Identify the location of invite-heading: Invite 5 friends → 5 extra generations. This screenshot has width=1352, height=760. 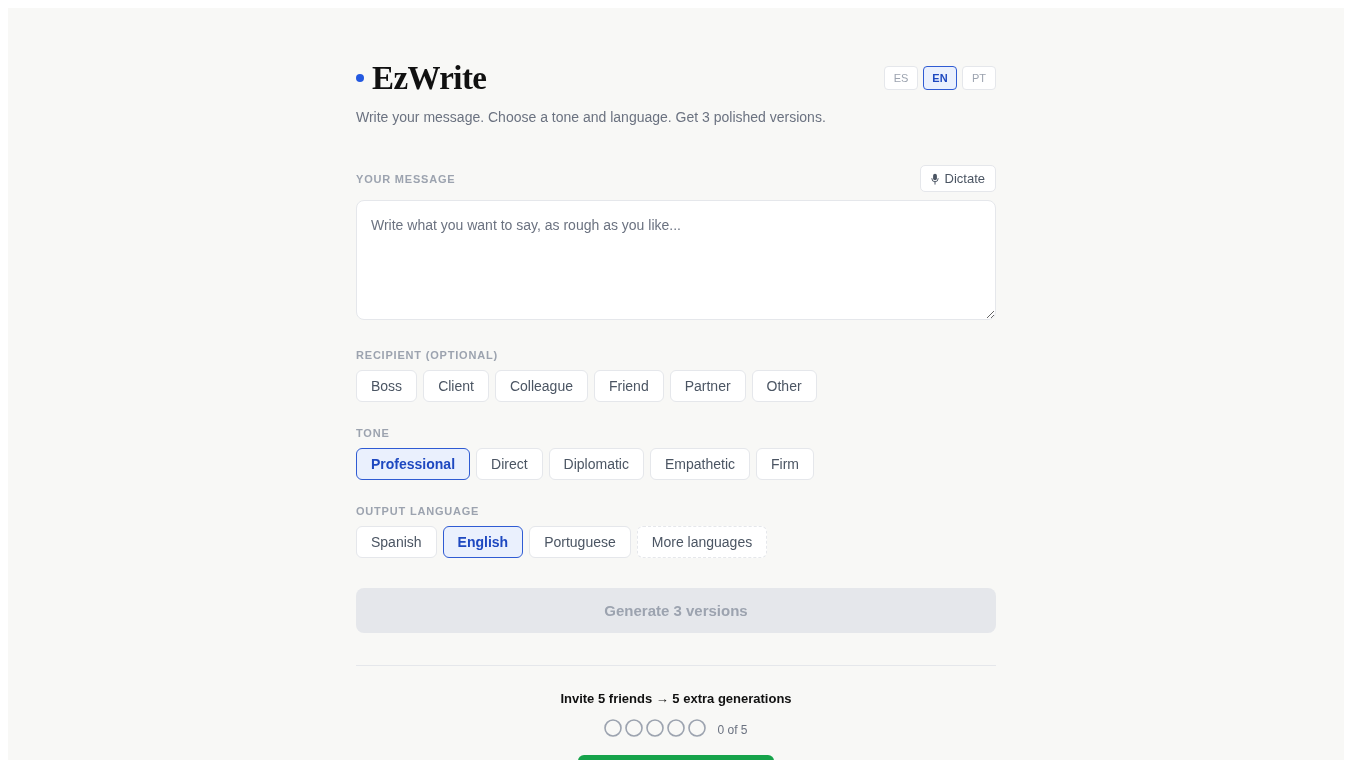
(676, 699).